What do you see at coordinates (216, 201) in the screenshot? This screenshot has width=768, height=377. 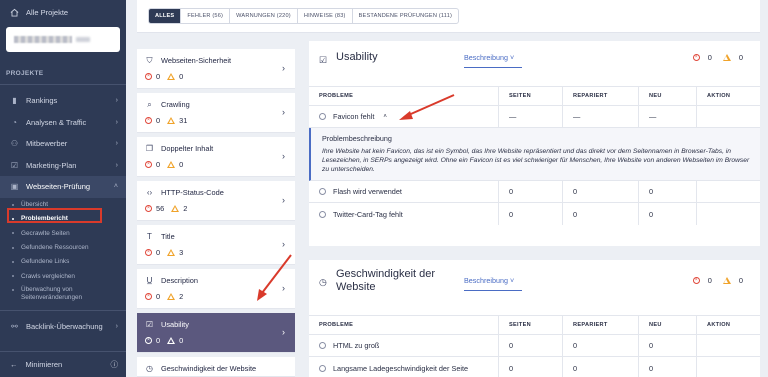 I see `category-http-status-code: ‹› HTTP-Status-Code × 56 2 ›` at bounding box center [216, 201].